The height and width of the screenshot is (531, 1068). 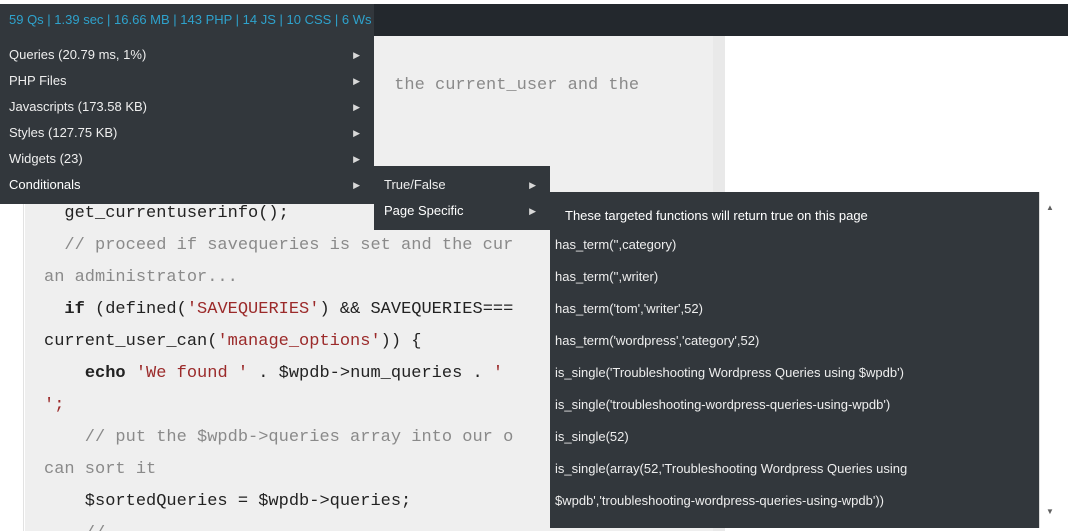 I want to click on code-text: (defined(, so click(x=135, y=309).